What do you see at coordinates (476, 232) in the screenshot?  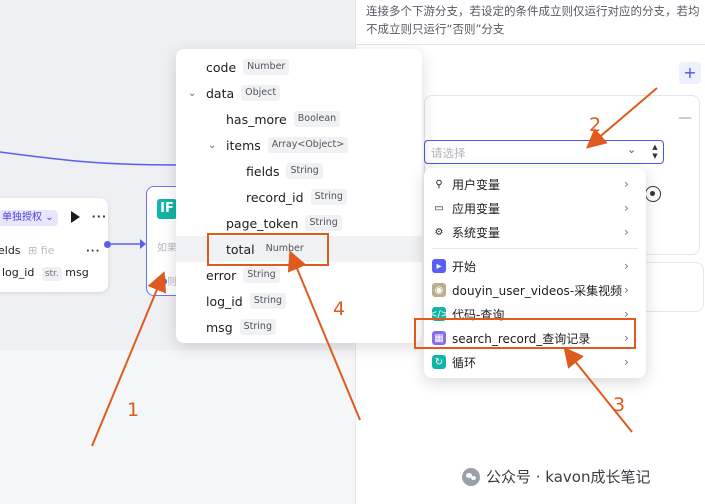 I see `menu-item-label: 系统变量` at bounding box center [476, 232].